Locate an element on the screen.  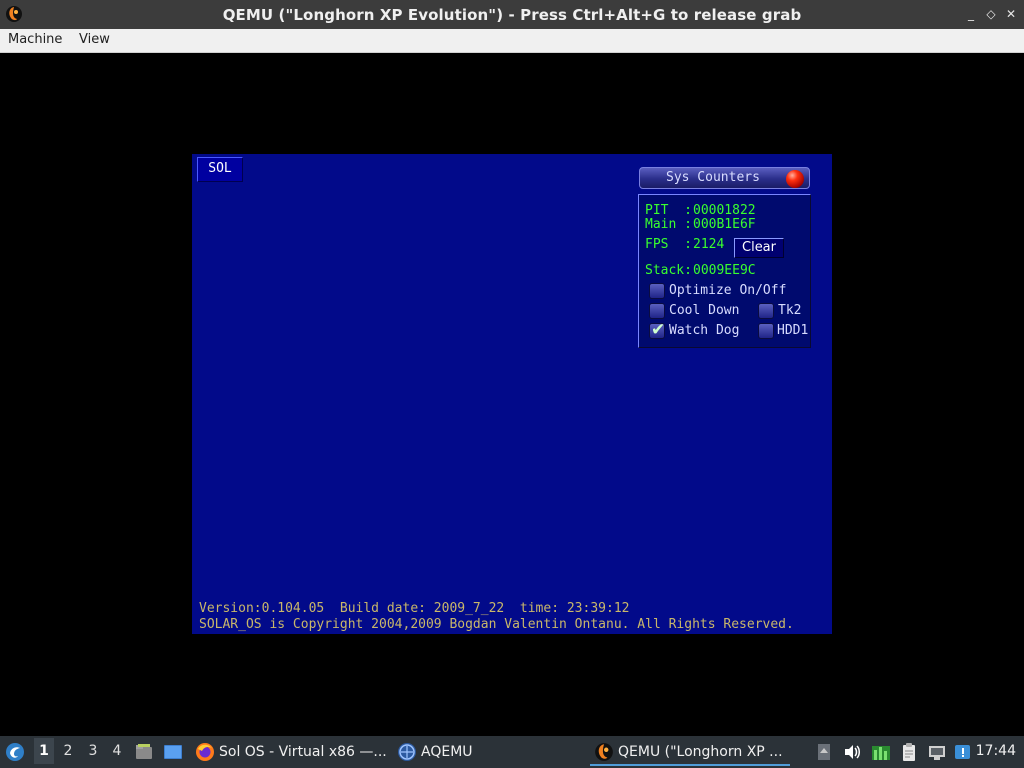
close-ball-icon is located at coordinates (795, 179).